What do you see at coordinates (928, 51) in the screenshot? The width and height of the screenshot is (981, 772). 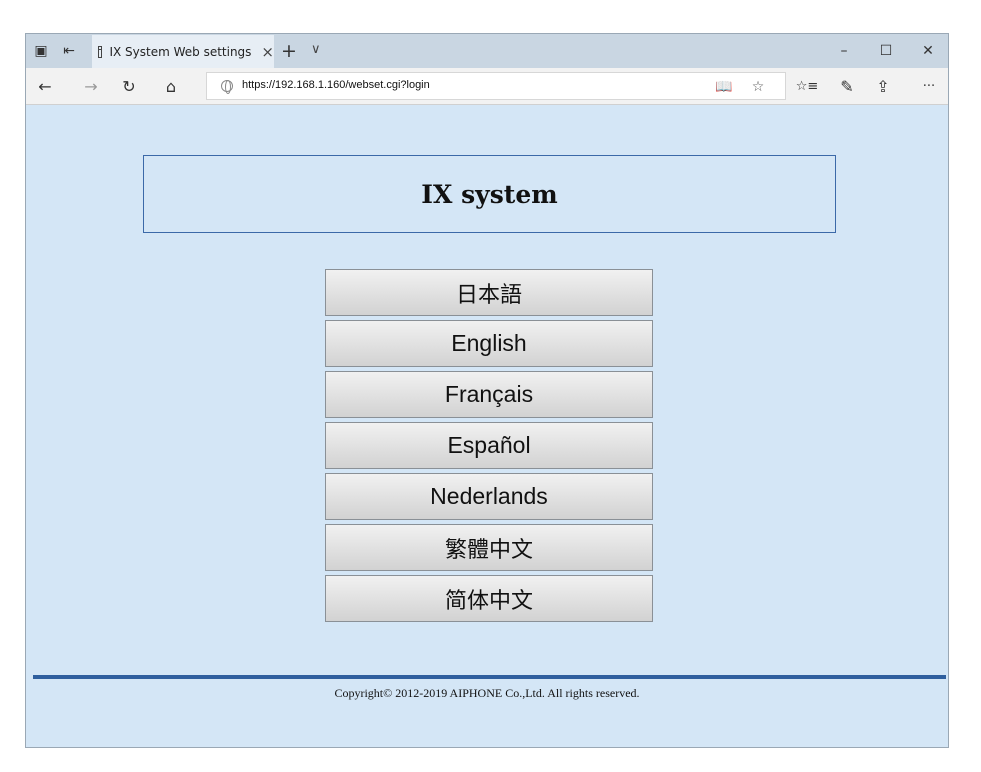 I see `close-window-button: ✕` at bounding box center [928, 51].